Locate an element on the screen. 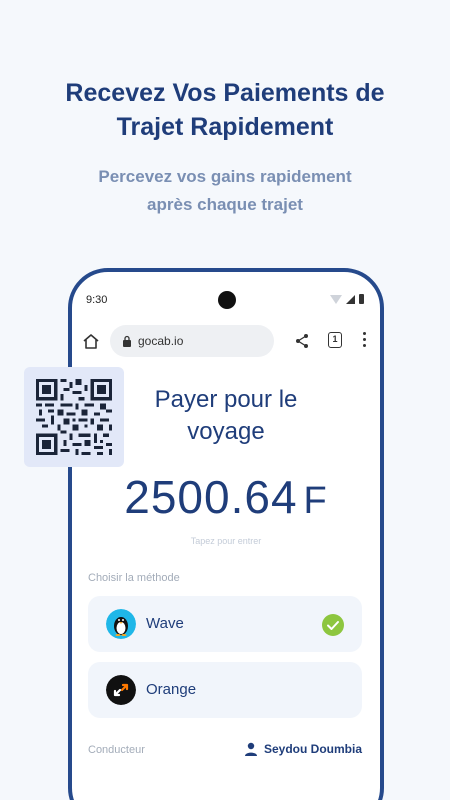 This screenshot has height=800, width=450. signal-icon is located at coordinates (350, 299).